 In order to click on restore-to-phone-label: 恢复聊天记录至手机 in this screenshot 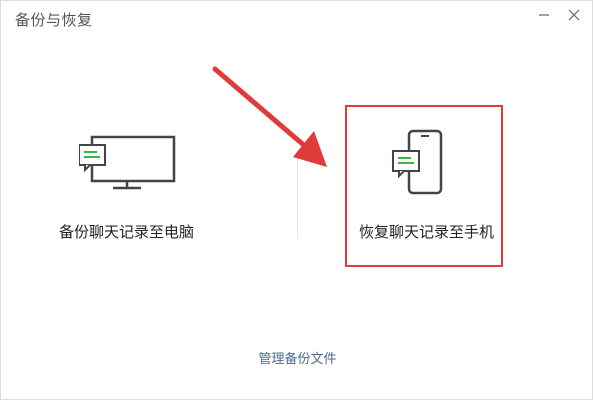, I will do `click(427, 232)`.